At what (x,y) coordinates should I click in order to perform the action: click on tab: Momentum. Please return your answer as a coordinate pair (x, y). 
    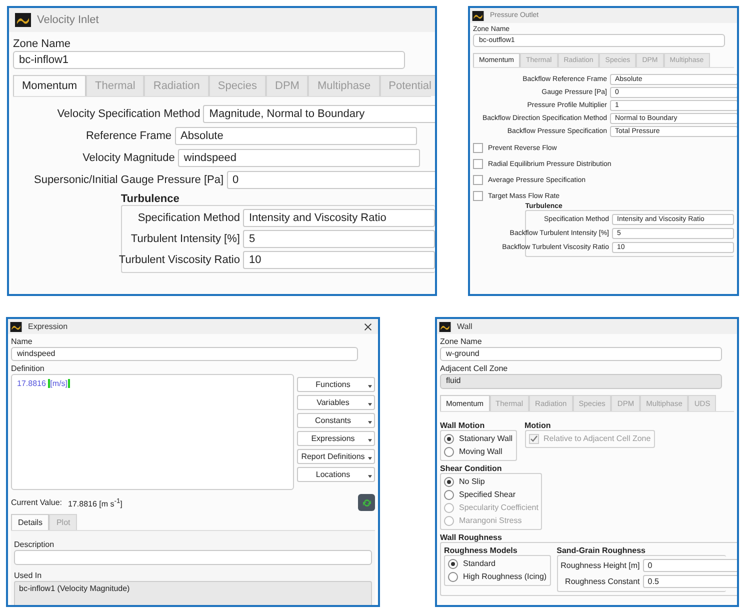
    Looking at the image, I should click on (49, 85).